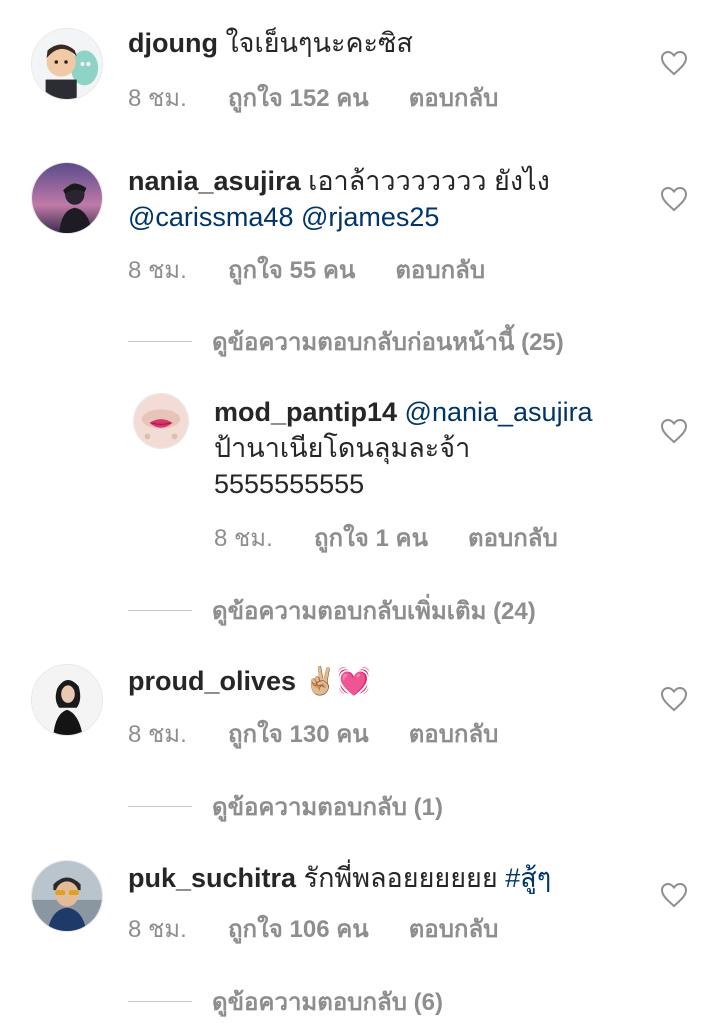  What do you see at coordinates (342, 448) in the screenshot?
I see `comment-text: ป้านาเนียโดนลุมละจ้า` at bounding box center [342, 448].